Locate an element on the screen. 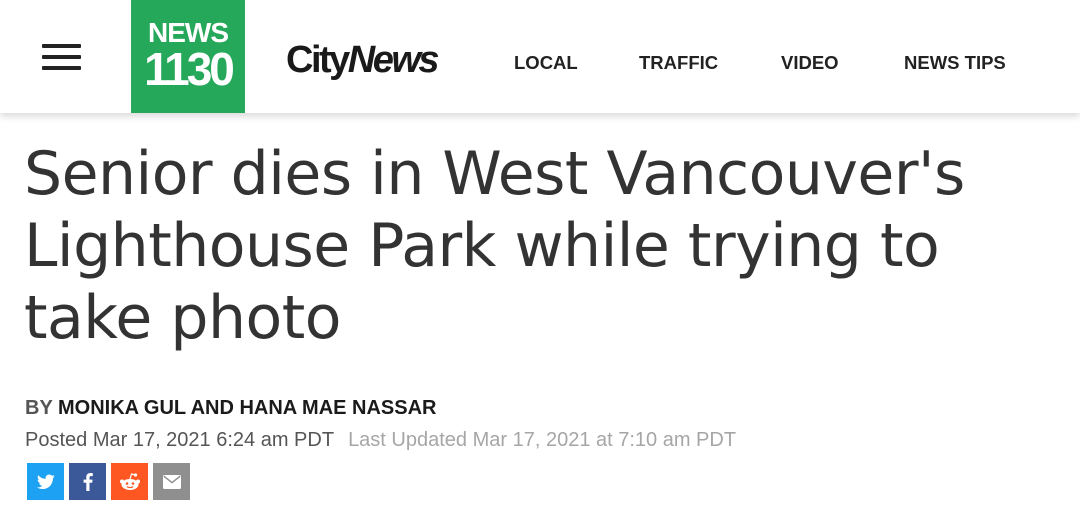  article-byline: BY MONIKA GUL AND HANA MAE NASSAR is located at coordinates (231, 408).